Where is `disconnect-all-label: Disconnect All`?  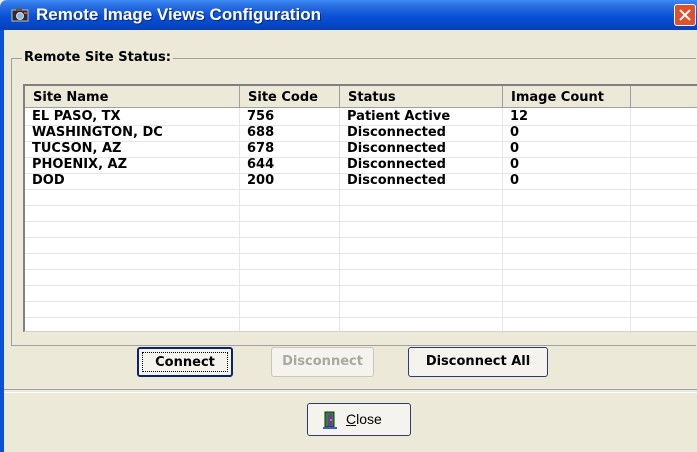
disconnect-all-label: Disconnect All is located at coordinates (478, 361).